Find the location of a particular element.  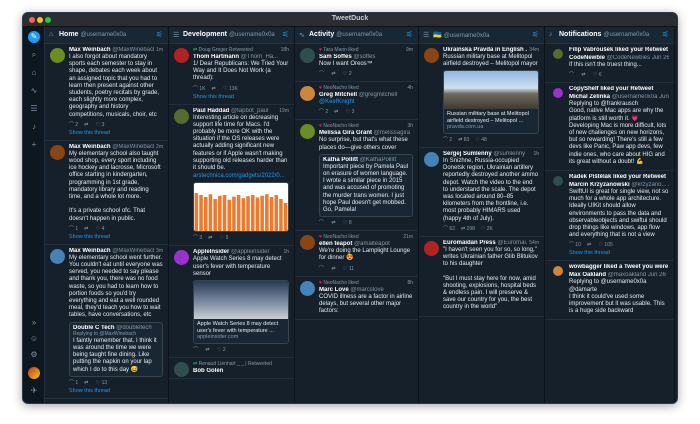

reply-button: ⌒ 10 is located at coordinates (575, 245).